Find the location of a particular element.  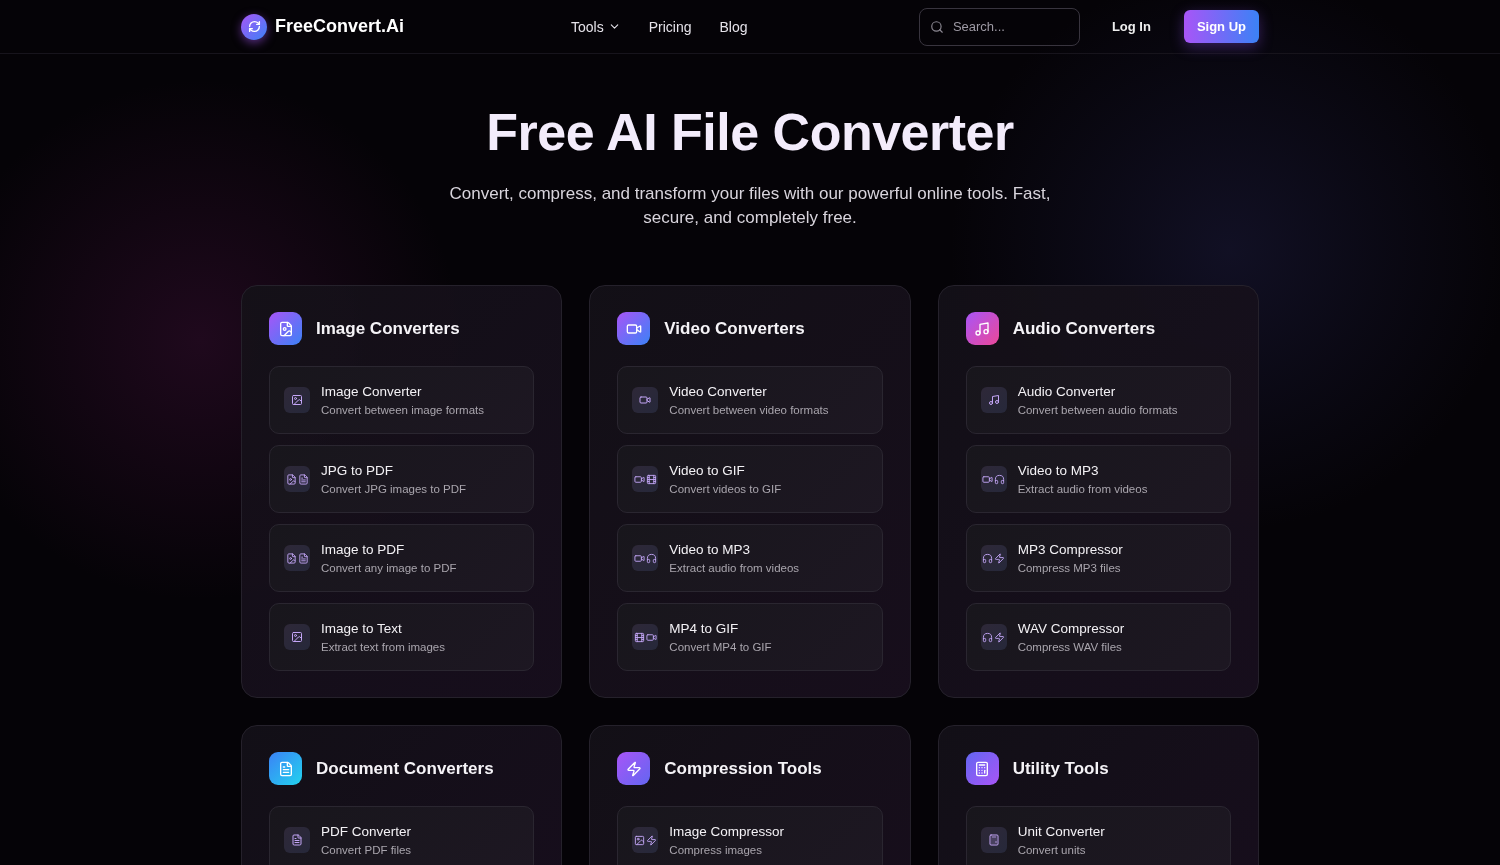

lightning-icon is located at coordinates (634, 768).